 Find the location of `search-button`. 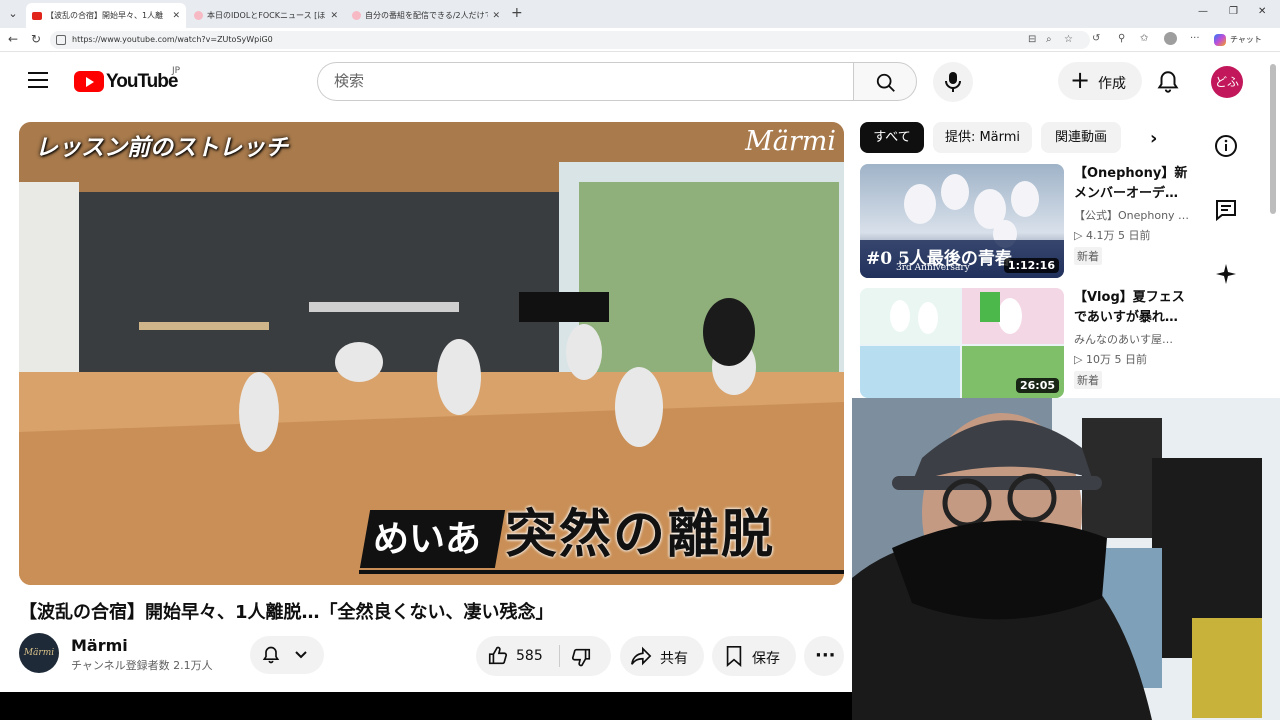

search-button is located at coordinates (885, 81).